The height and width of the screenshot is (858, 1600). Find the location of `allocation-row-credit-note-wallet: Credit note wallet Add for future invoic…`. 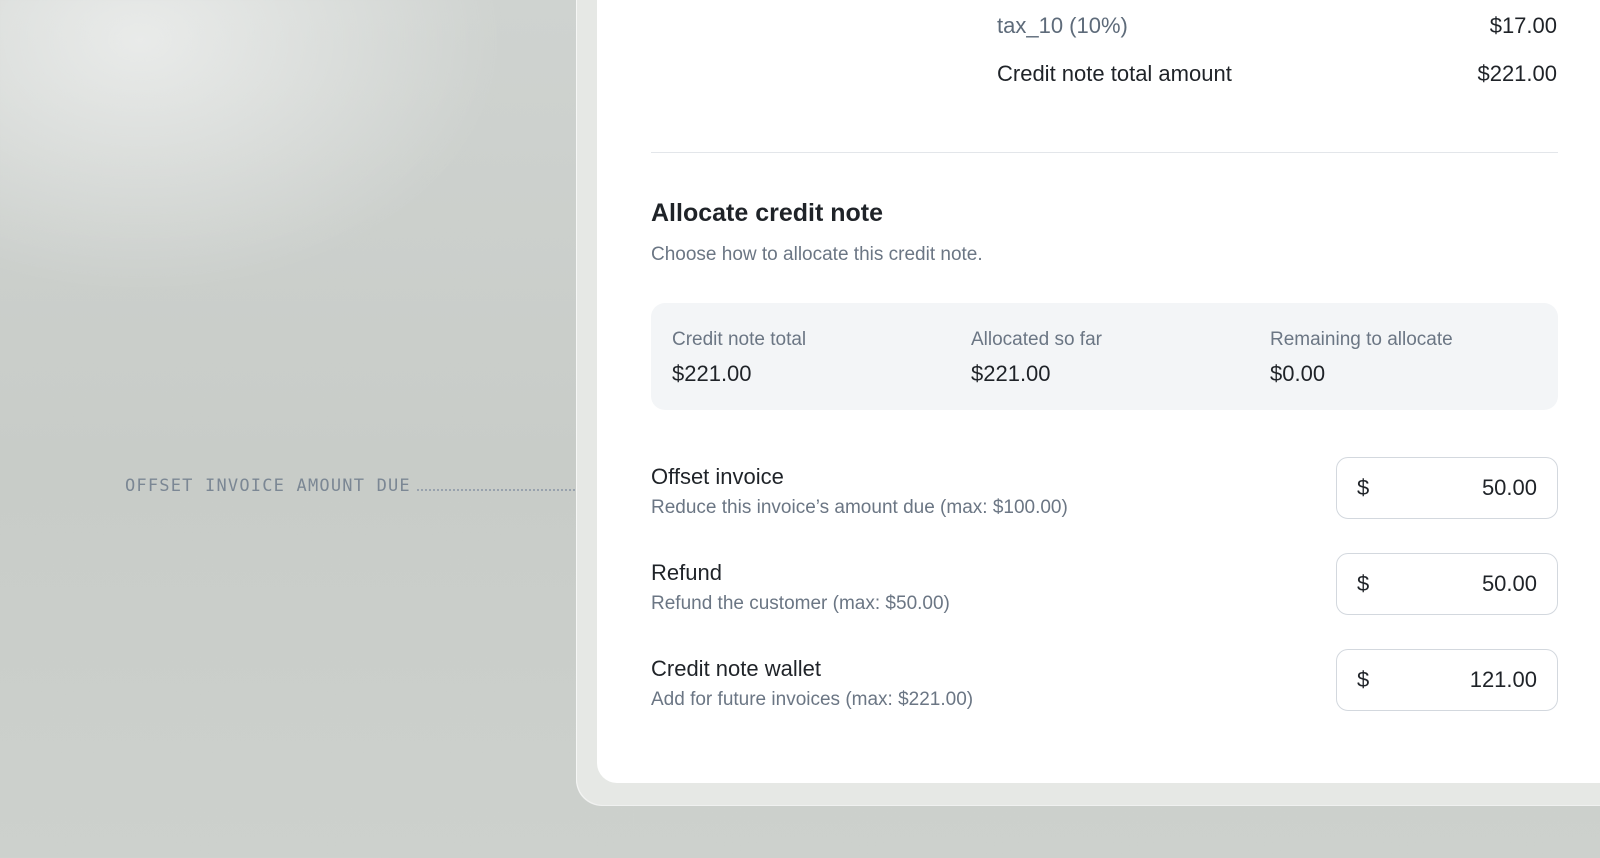

allocation-row-credit-note-wallet: Credit note wallet Add for future invoic… is located at coordinates (1104, 683).